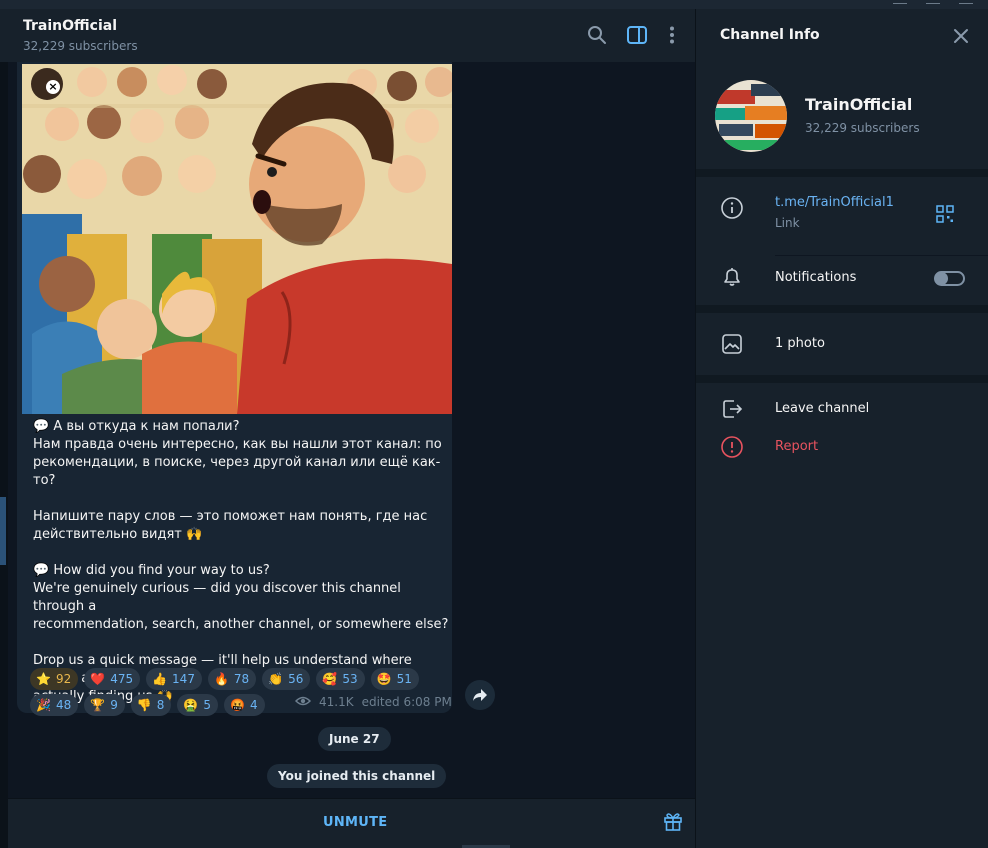  I want to click on reaction-emoji: ❤️, so click(98, 679).